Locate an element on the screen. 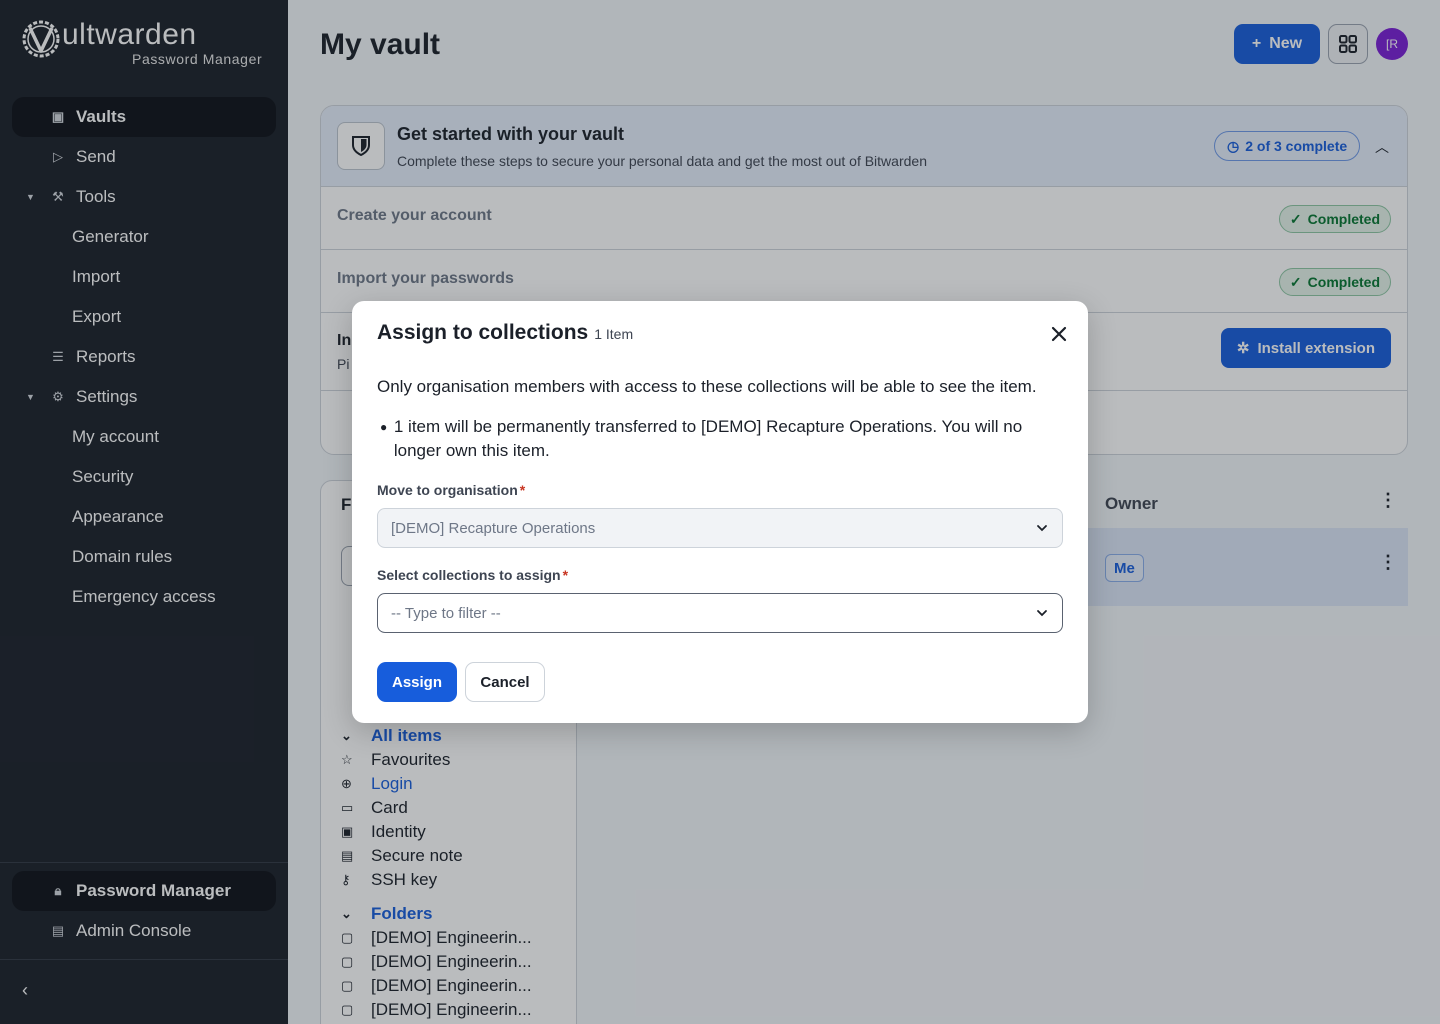 The image size is (1440, 1024). close-icon is located at coordinates (1059, 334).